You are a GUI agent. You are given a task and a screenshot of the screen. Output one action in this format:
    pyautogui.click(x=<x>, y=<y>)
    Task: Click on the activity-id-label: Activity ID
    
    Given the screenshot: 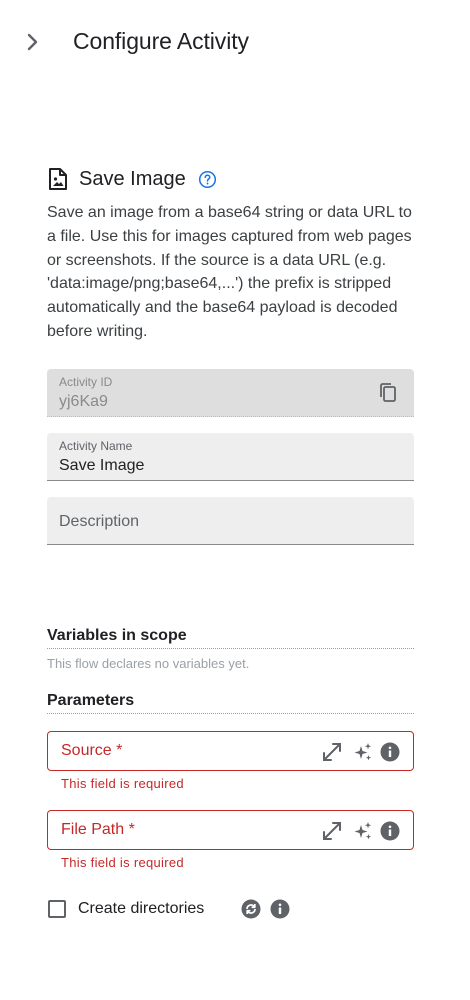 What is the action you would take?
    pyautogui.click(x=86, y=382)
    